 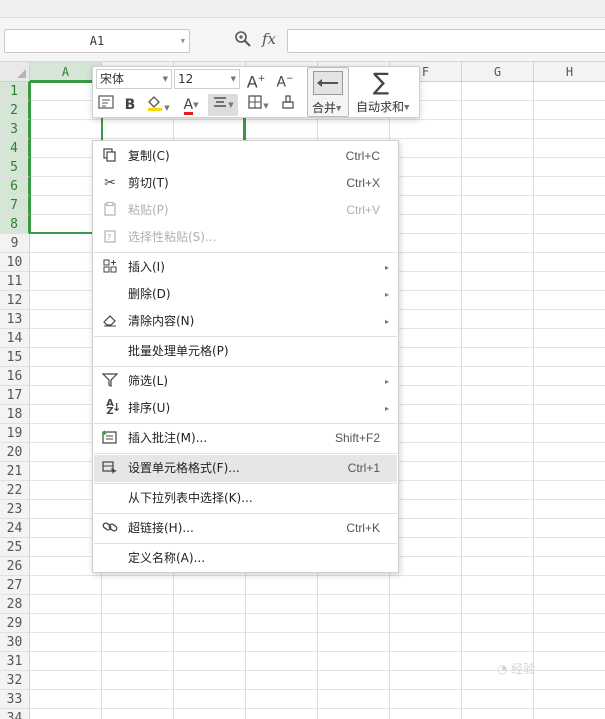 What do you see at coordinates (446, 41) in the screenshot?
I see `formula-input` at bounding box center [446, 41].